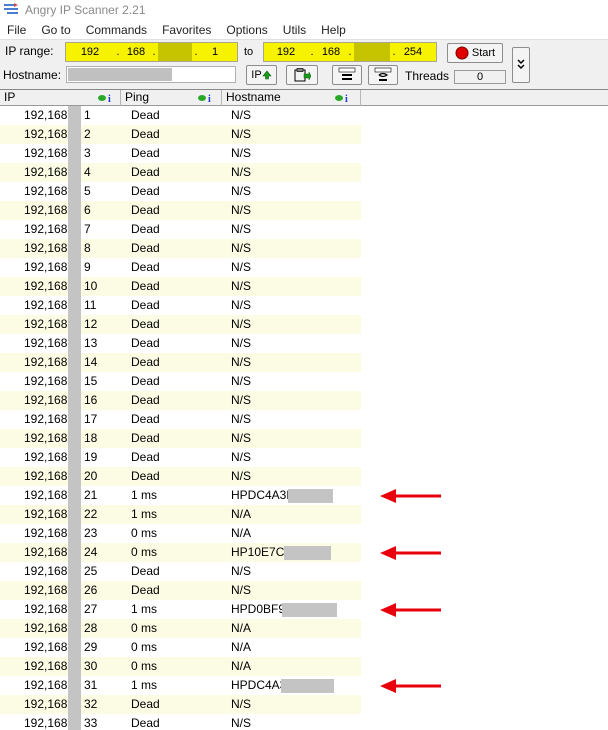 This screenshot has height=730, width=608. What do you see at coordinates (180, 286) in the screenshot?
I see `table-row: 192,168, 10 Dead N/S` at bounding box center [180, 286].